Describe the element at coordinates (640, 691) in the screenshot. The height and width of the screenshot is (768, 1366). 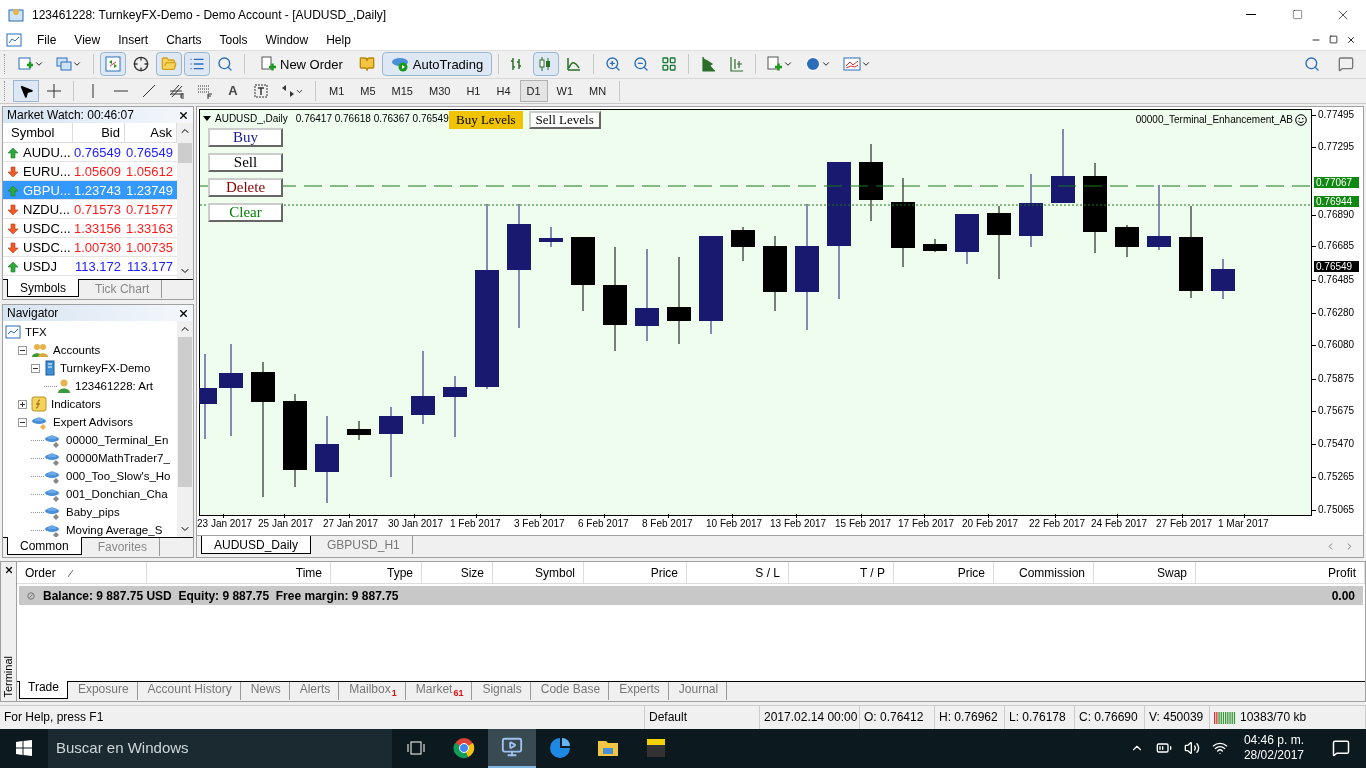
I see `terminal-tab: Experts` at that location.